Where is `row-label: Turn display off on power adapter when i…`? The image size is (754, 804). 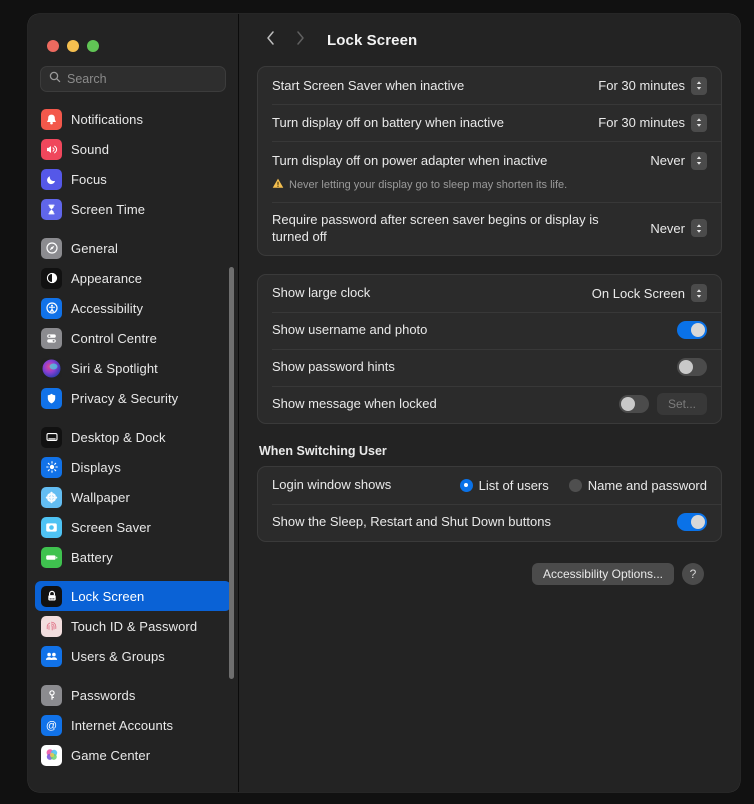 row-label: Turn display off on power adapter when i… is located at coordinates (410, 160).